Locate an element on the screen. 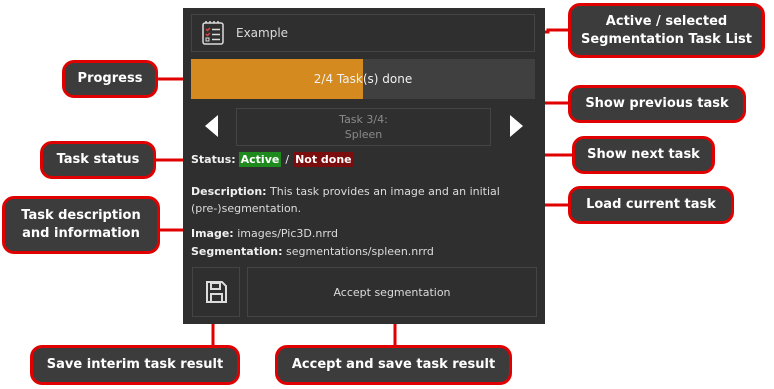  triangle-right-icon is located at coordinates (516, 126).